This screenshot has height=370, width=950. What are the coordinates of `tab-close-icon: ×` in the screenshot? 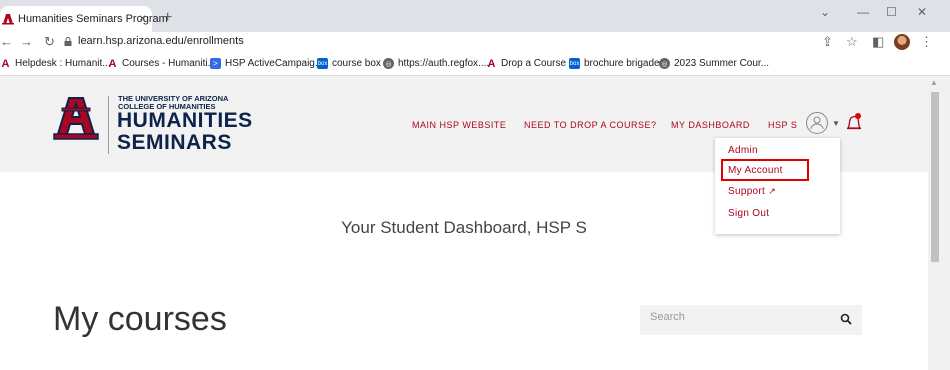 It's located at (142, 18).